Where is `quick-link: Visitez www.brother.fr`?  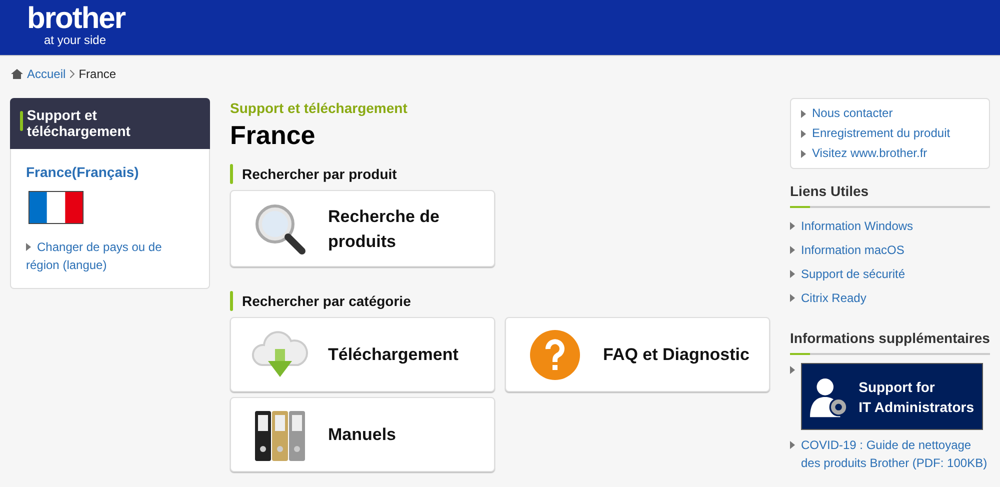
quick-link: Visitez www.brother.fr is located at coordinates (870, 153).